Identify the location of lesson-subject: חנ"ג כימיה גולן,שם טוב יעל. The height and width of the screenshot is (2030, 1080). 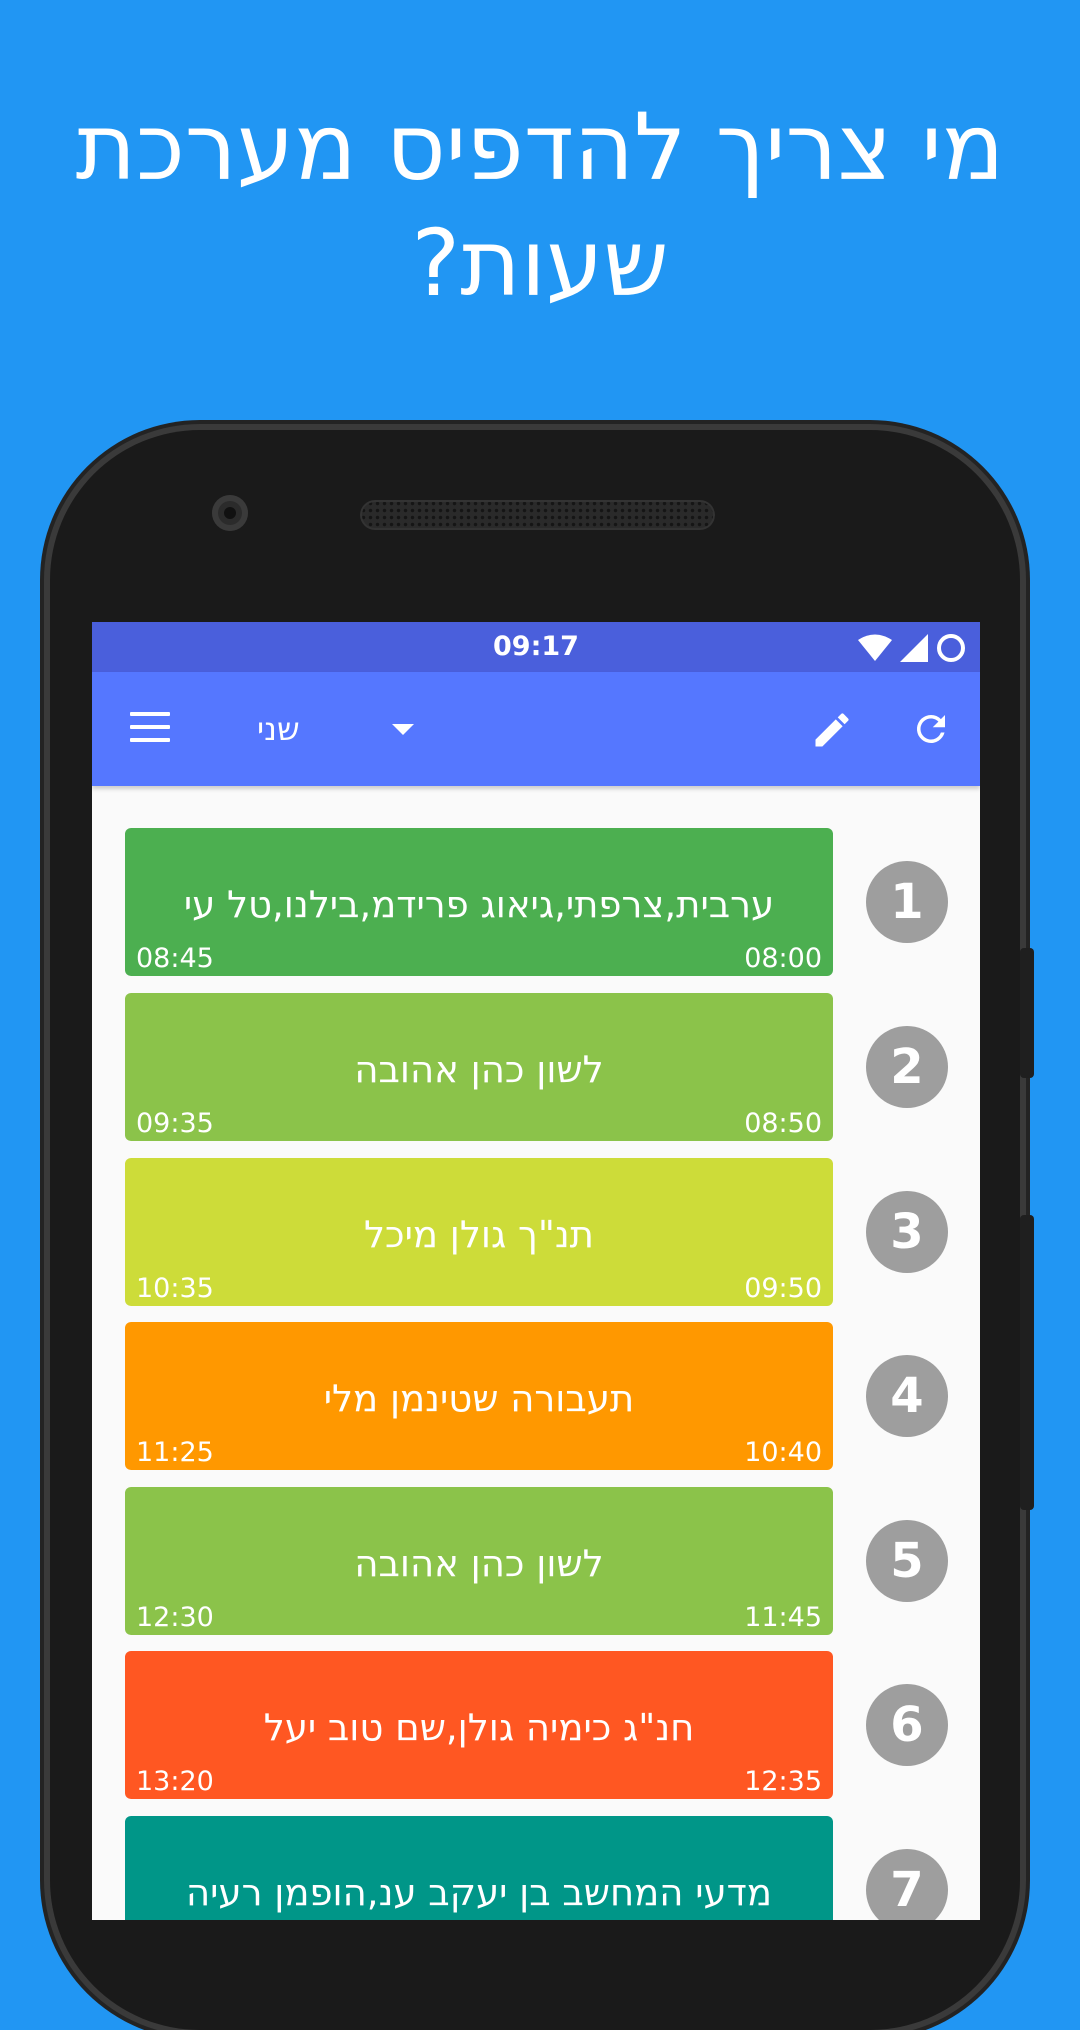
(479, 1727).